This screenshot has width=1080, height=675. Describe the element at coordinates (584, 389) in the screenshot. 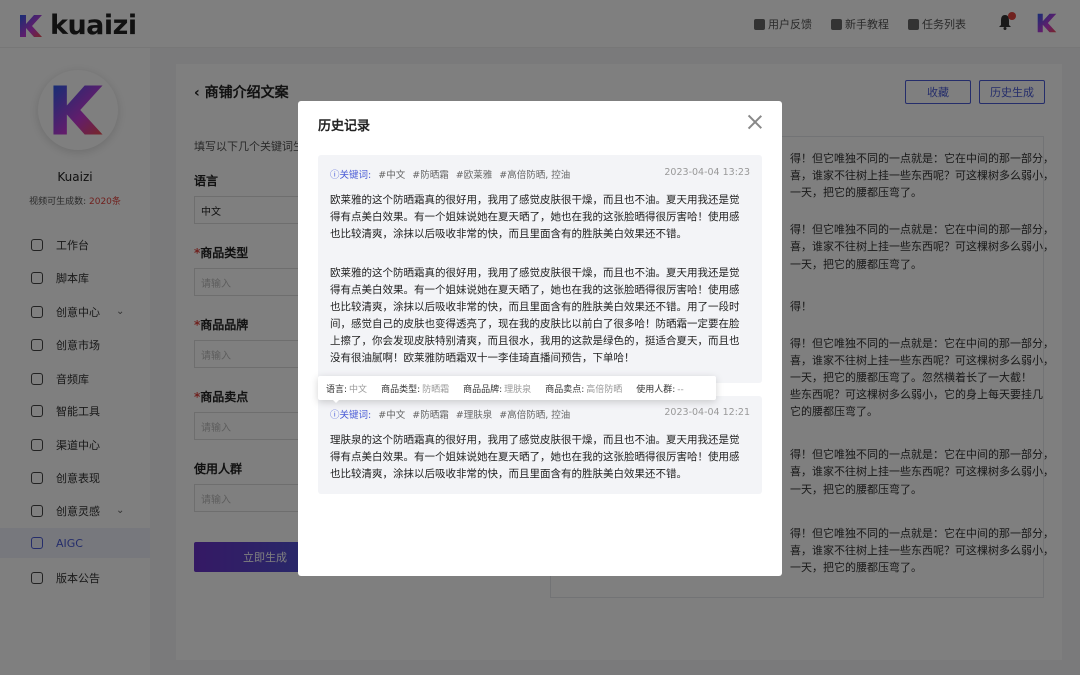

I see `tooltip-selling: 商品卖点: 高倍防晒` at that location.